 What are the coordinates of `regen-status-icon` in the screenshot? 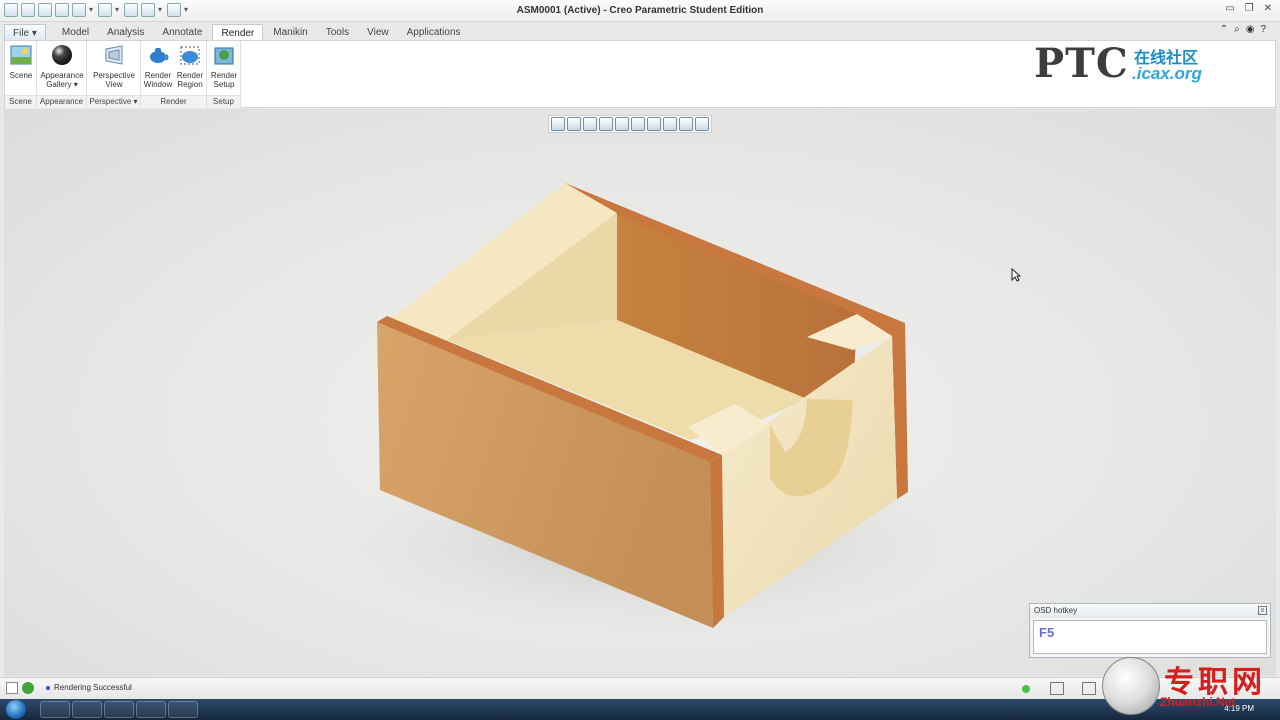 It's located at (1026, 689).